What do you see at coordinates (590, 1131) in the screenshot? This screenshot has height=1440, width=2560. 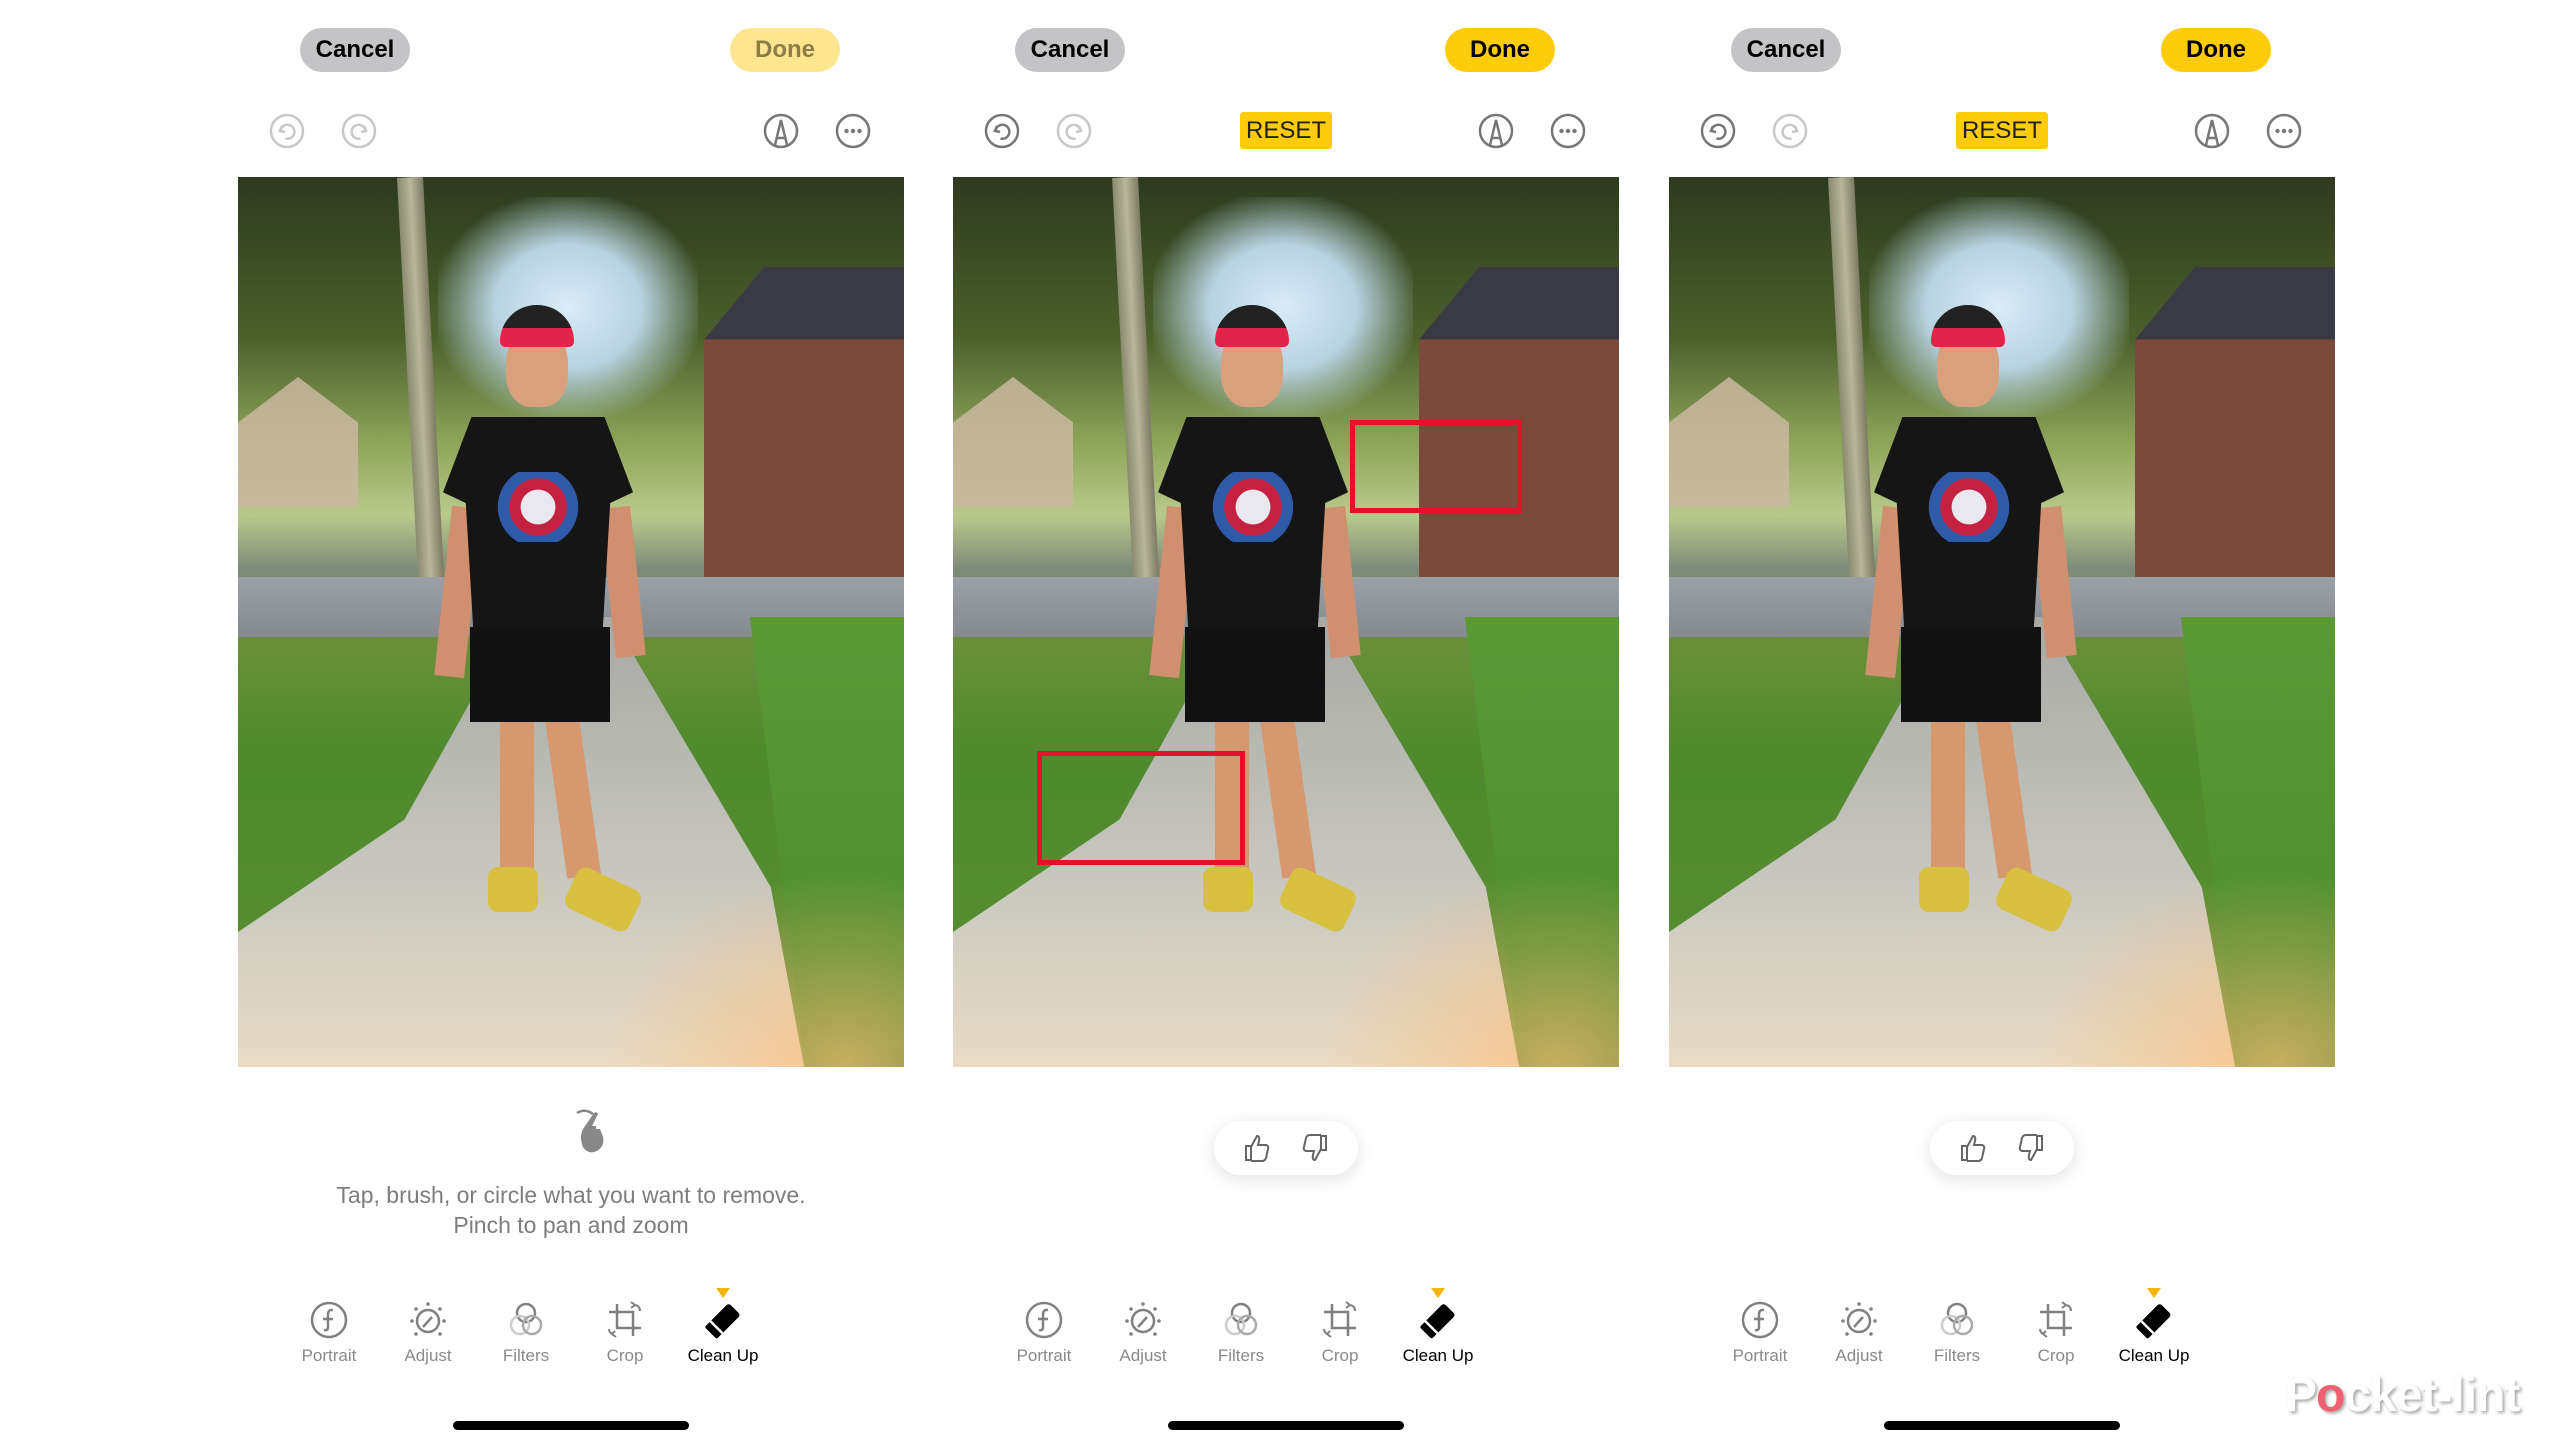 I see `hand-tap-icon` at bounding box center [590, 1131].